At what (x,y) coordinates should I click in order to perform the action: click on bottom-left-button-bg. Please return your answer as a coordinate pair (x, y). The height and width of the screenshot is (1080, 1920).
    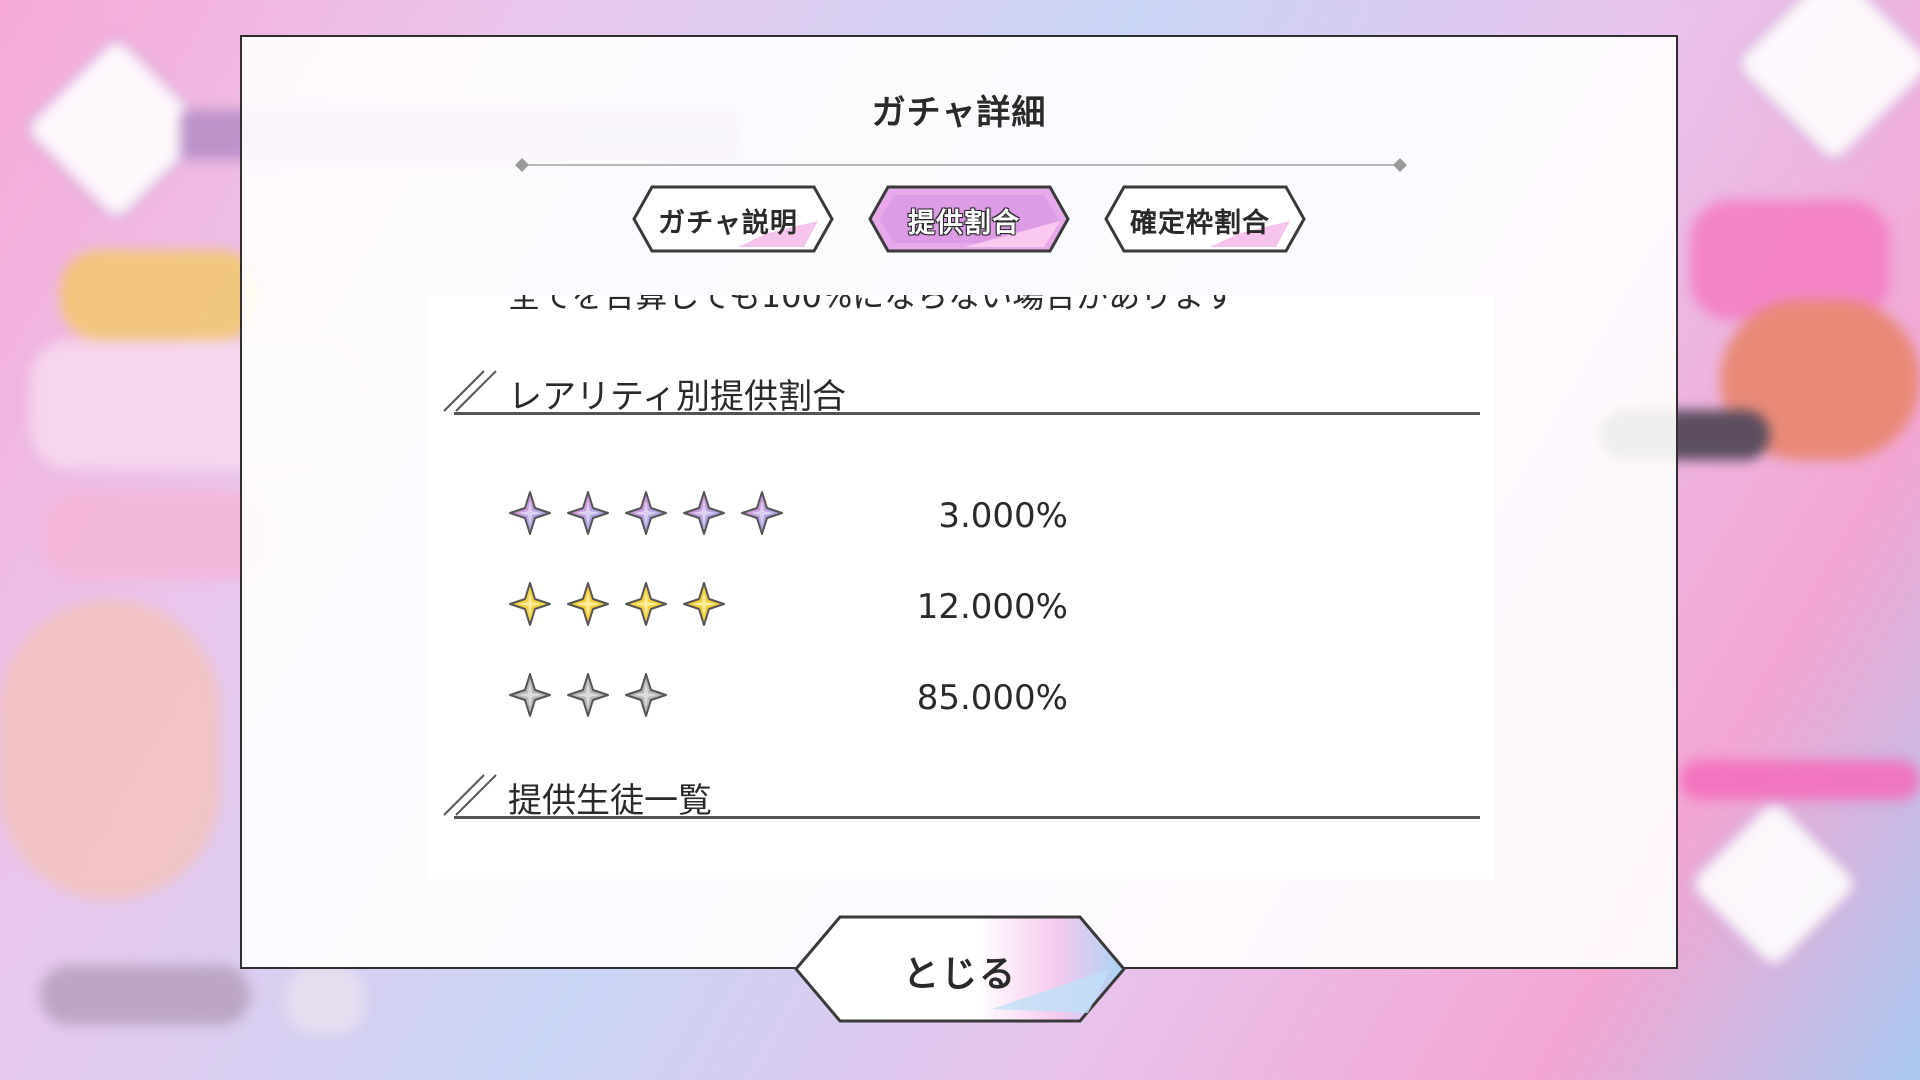
    Looking at the image, I should click on (145, 995).